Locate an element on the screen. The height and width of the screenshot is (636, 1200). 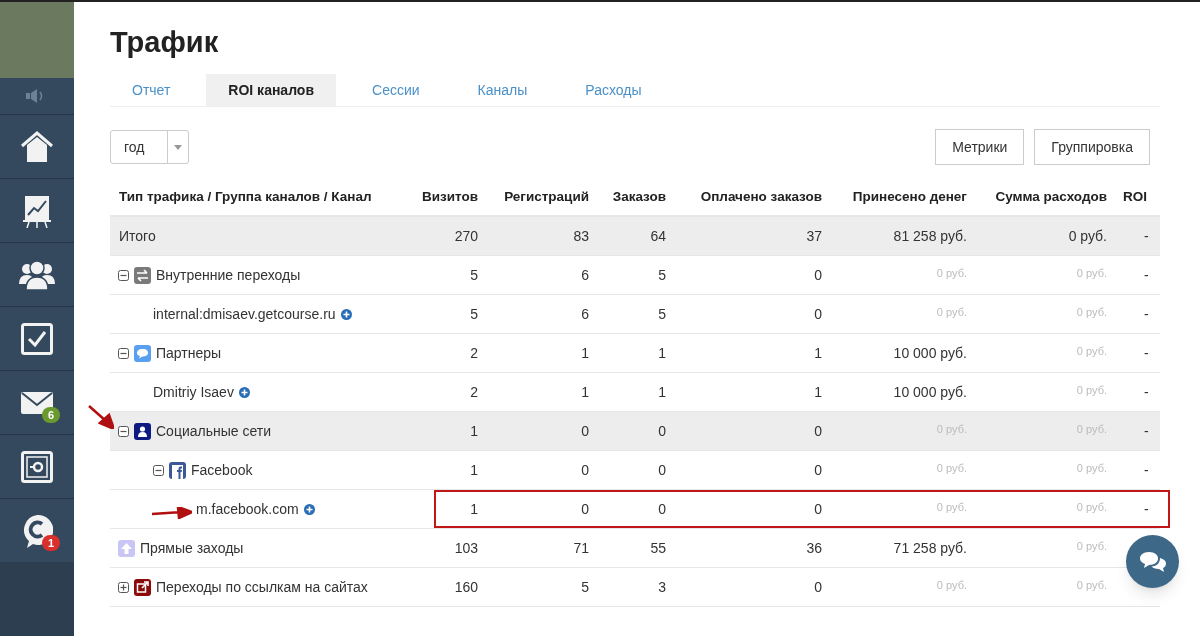
table-cell-text: 55 is located at coordinates (658, 548).